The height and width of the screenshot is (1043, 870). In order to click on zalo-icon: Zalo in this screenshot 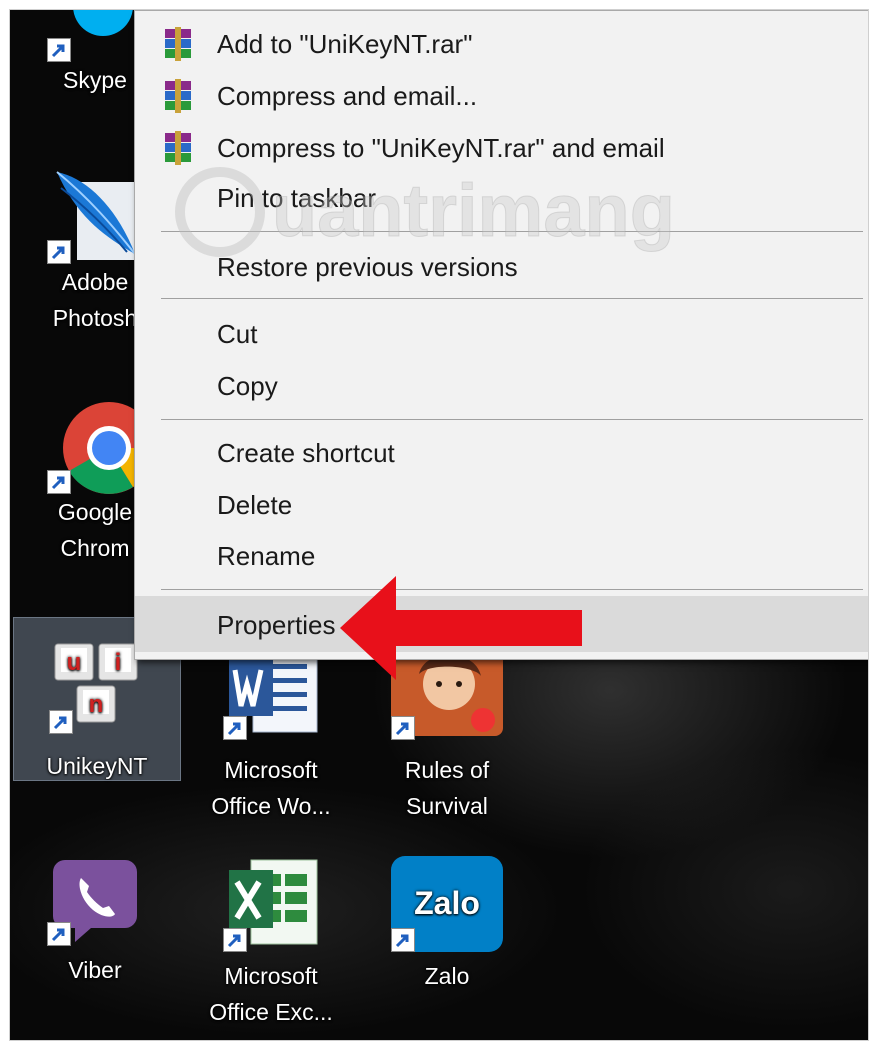, I will do `click(447, 904)`.